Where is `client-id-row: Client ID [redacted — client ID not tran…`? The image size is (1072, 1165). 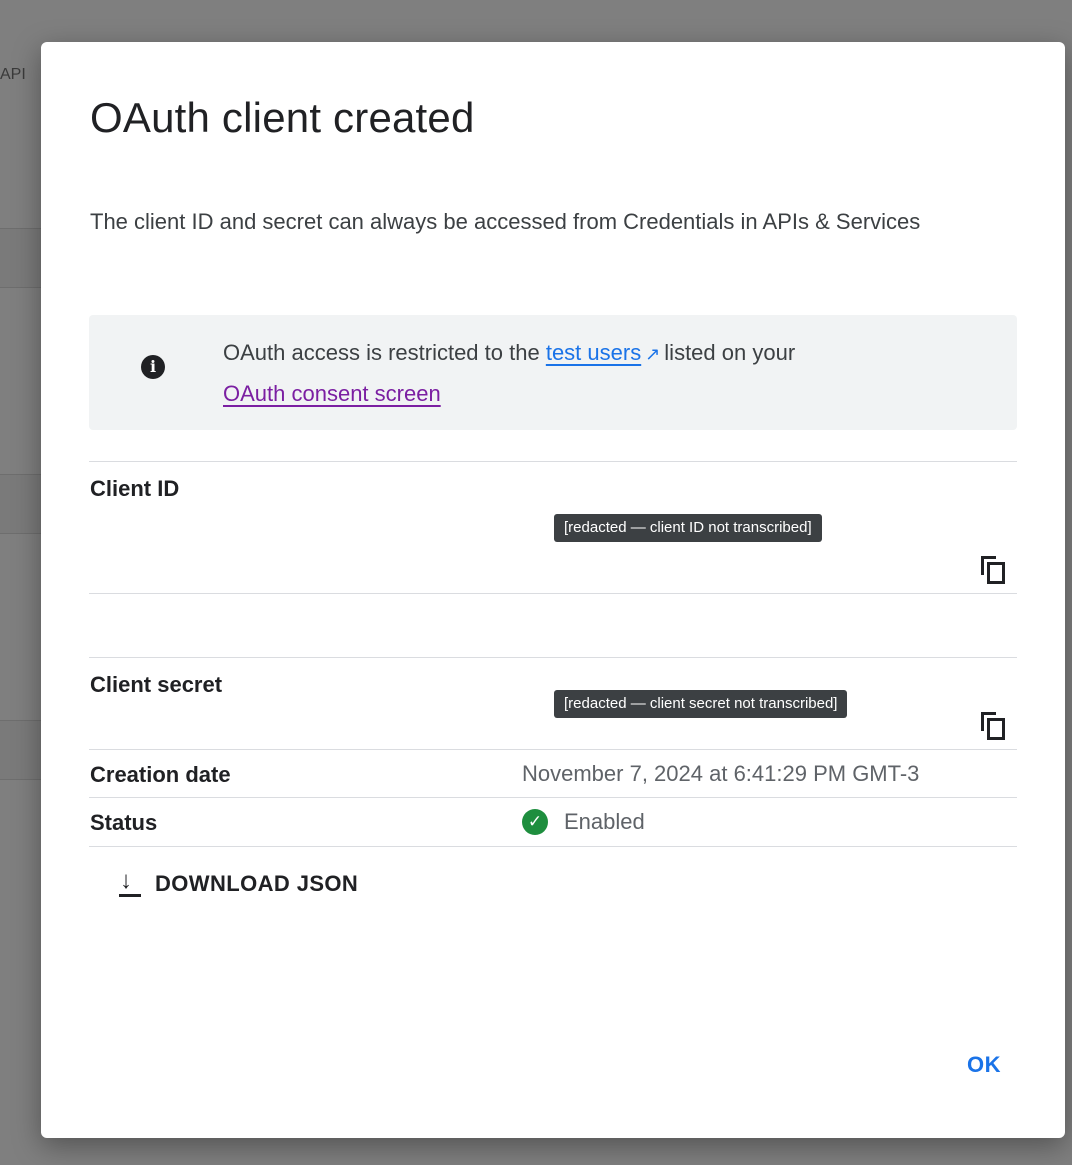
client-id-row: Client ID [redacted — client ID not tran… is located at coordinates (553, 527).